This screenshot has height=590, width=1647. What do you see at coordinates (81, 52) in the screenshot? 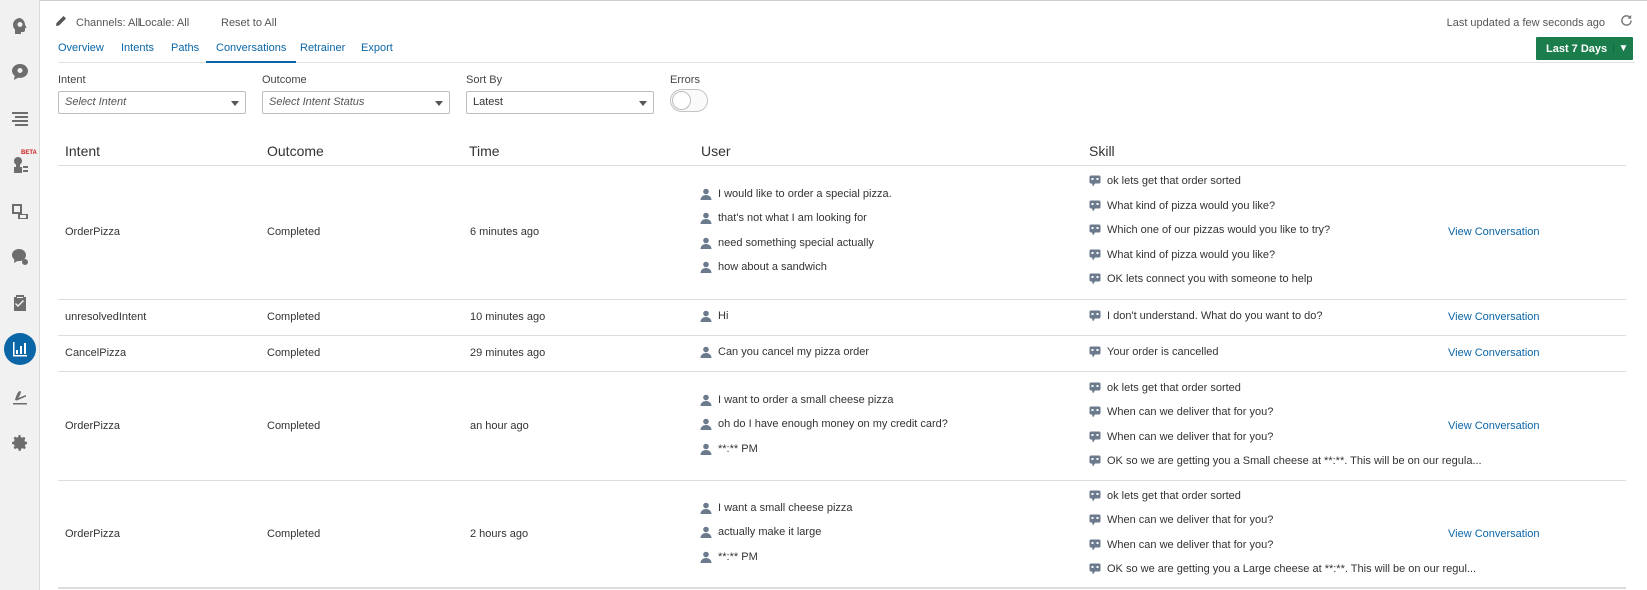
I see `tab-overview: Overview` at bounding box center [81, 52].